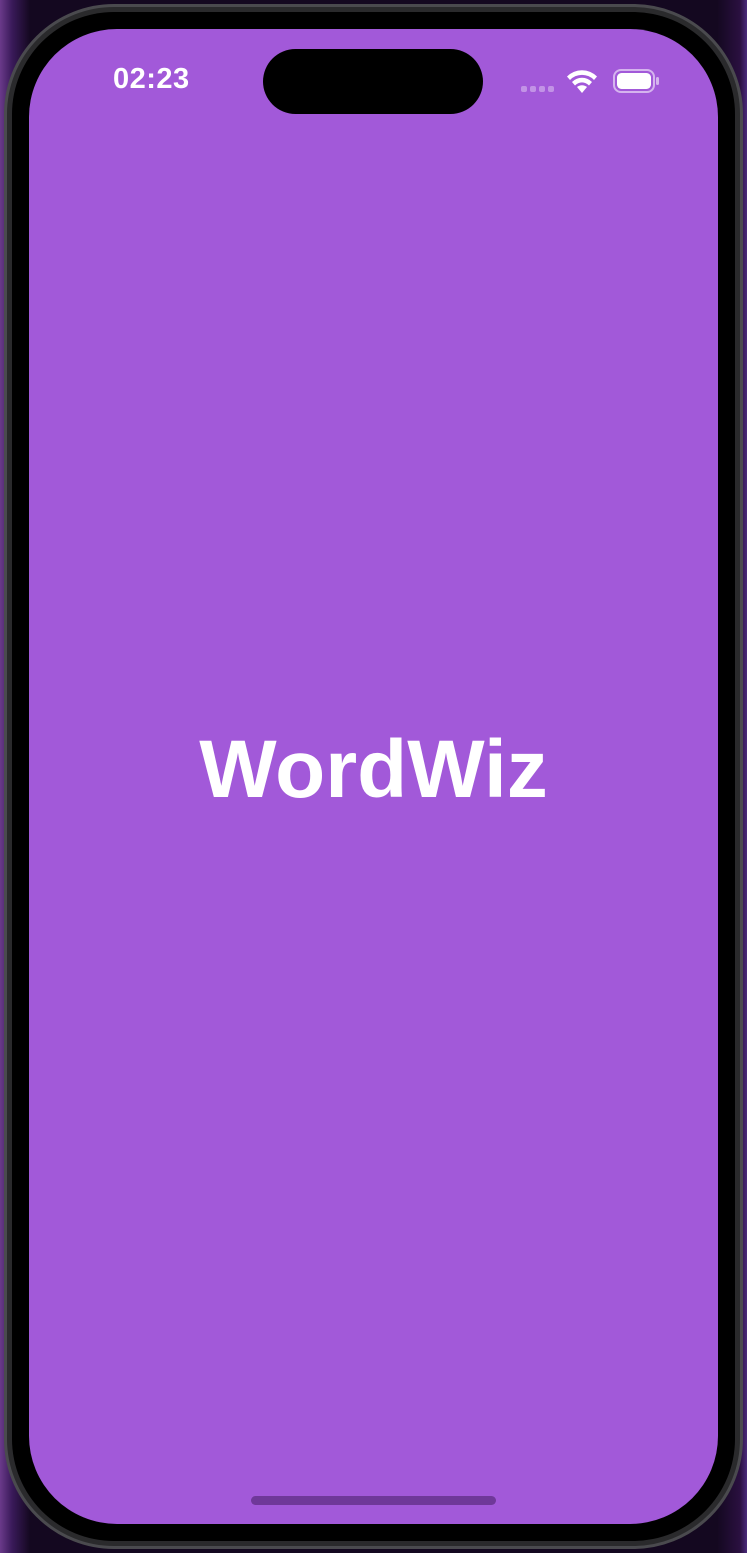 This screenshot has width=747, height=1553. Describe the element at coordinates (373, 1500) in the screenshot. I see `home-indicator` at that location.